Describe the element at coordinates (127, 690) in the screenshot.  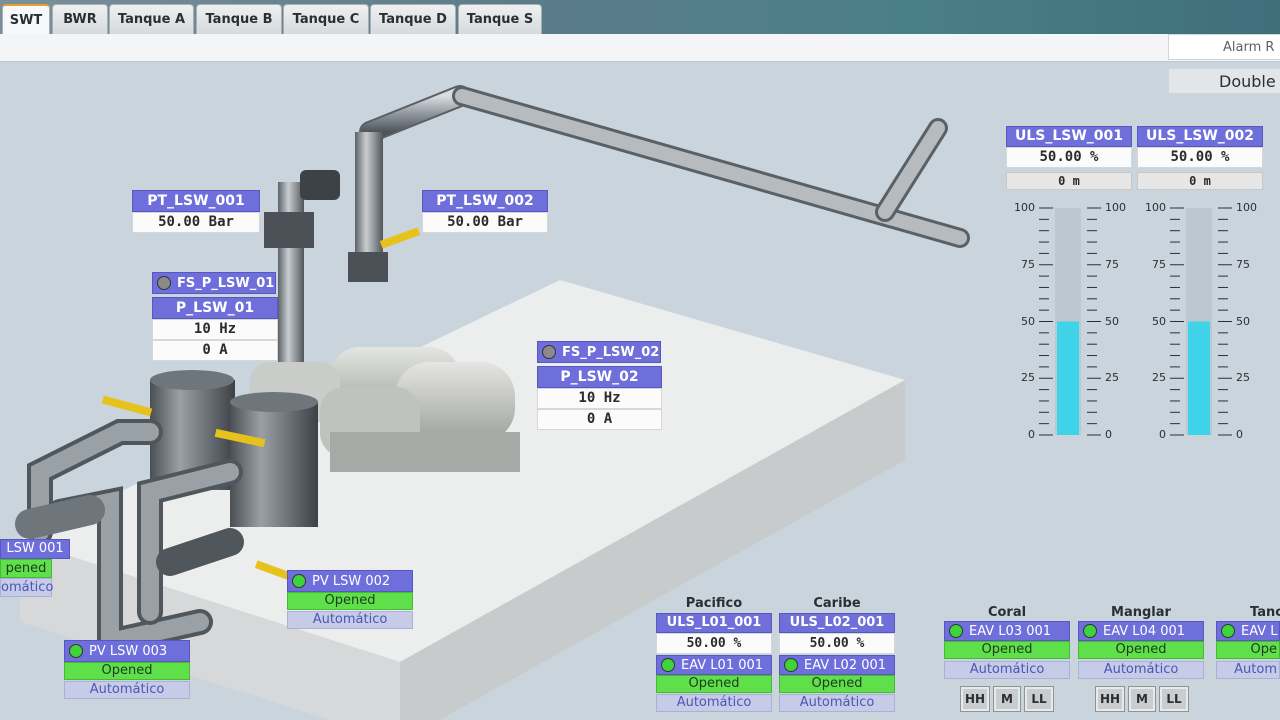
I see `pv-lsw-003-mode: Automático` at that location.